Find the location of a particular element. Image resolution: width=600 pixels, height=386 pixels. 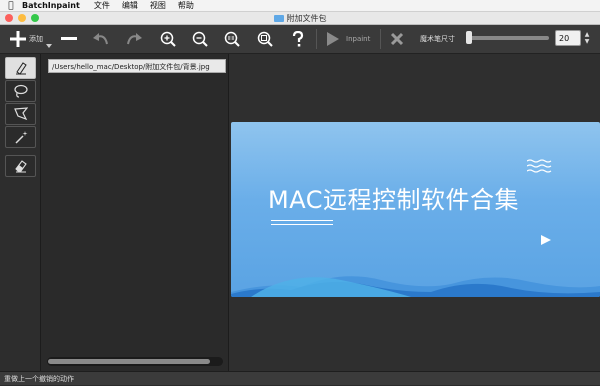

redo-icon is located at coordinates (134, 39).